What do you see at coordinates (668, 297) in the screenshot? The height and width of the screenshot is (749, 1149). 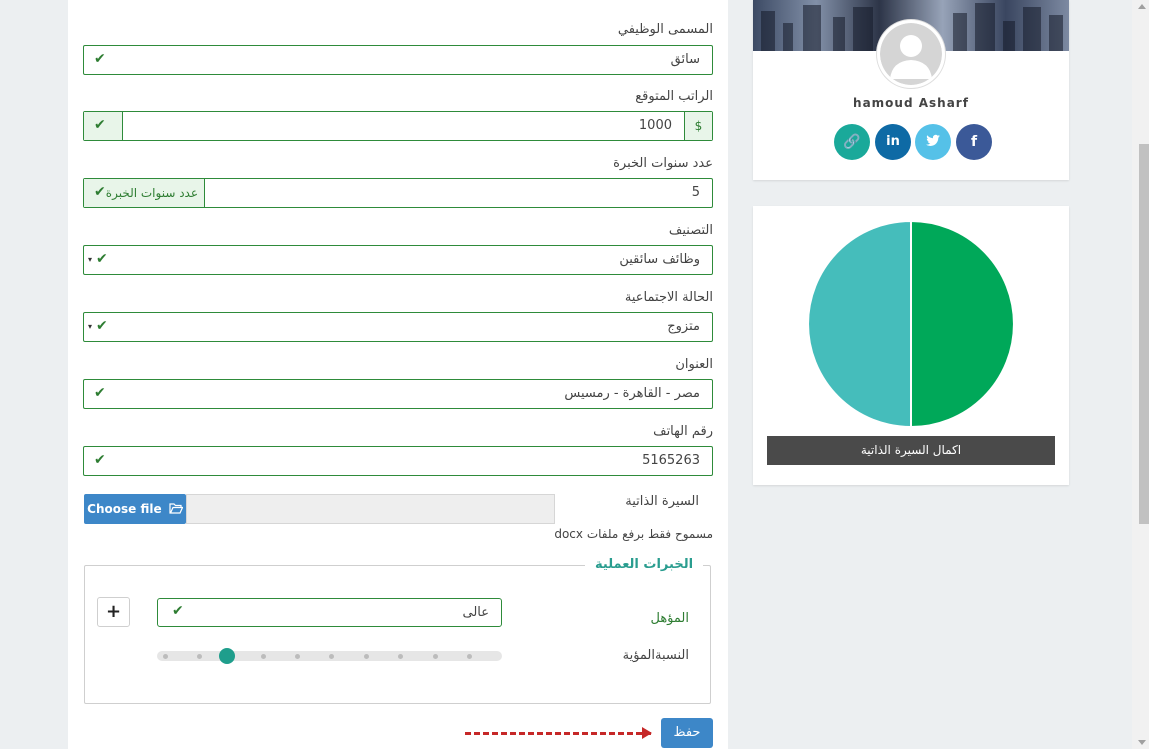 I see `marital-status-label: الحالة الاجتماعية` at bounding box center [668, 297].